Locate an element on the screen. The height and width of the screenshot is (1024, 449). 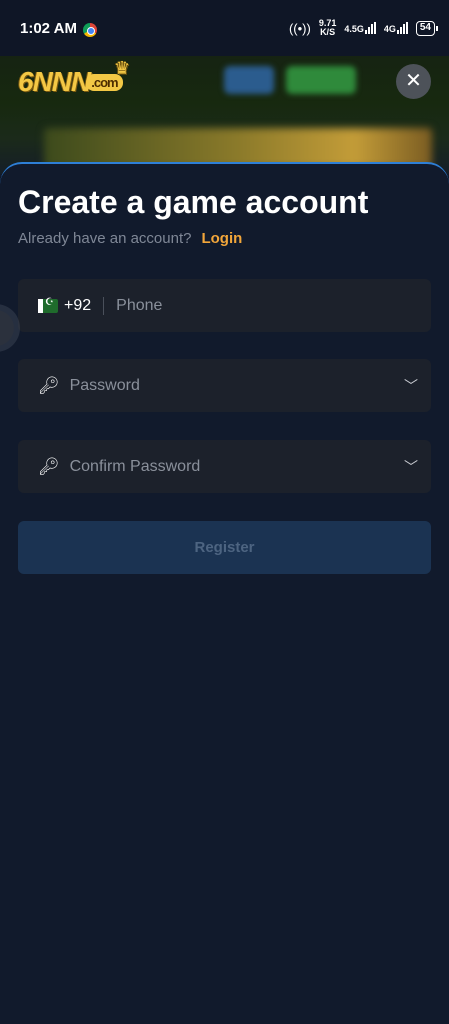
country-code: +92 is located at coordinates (77, 306).